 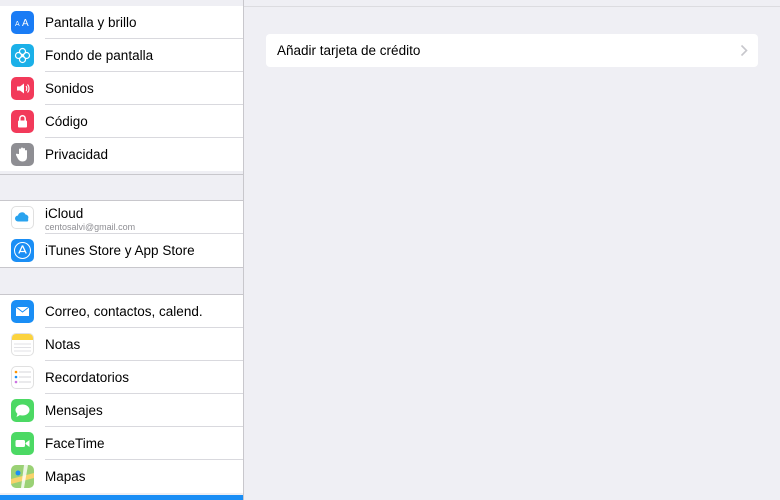 I want to click on sidebar-item-label: iTunes Store y App Store, so click(x=120, y=250).